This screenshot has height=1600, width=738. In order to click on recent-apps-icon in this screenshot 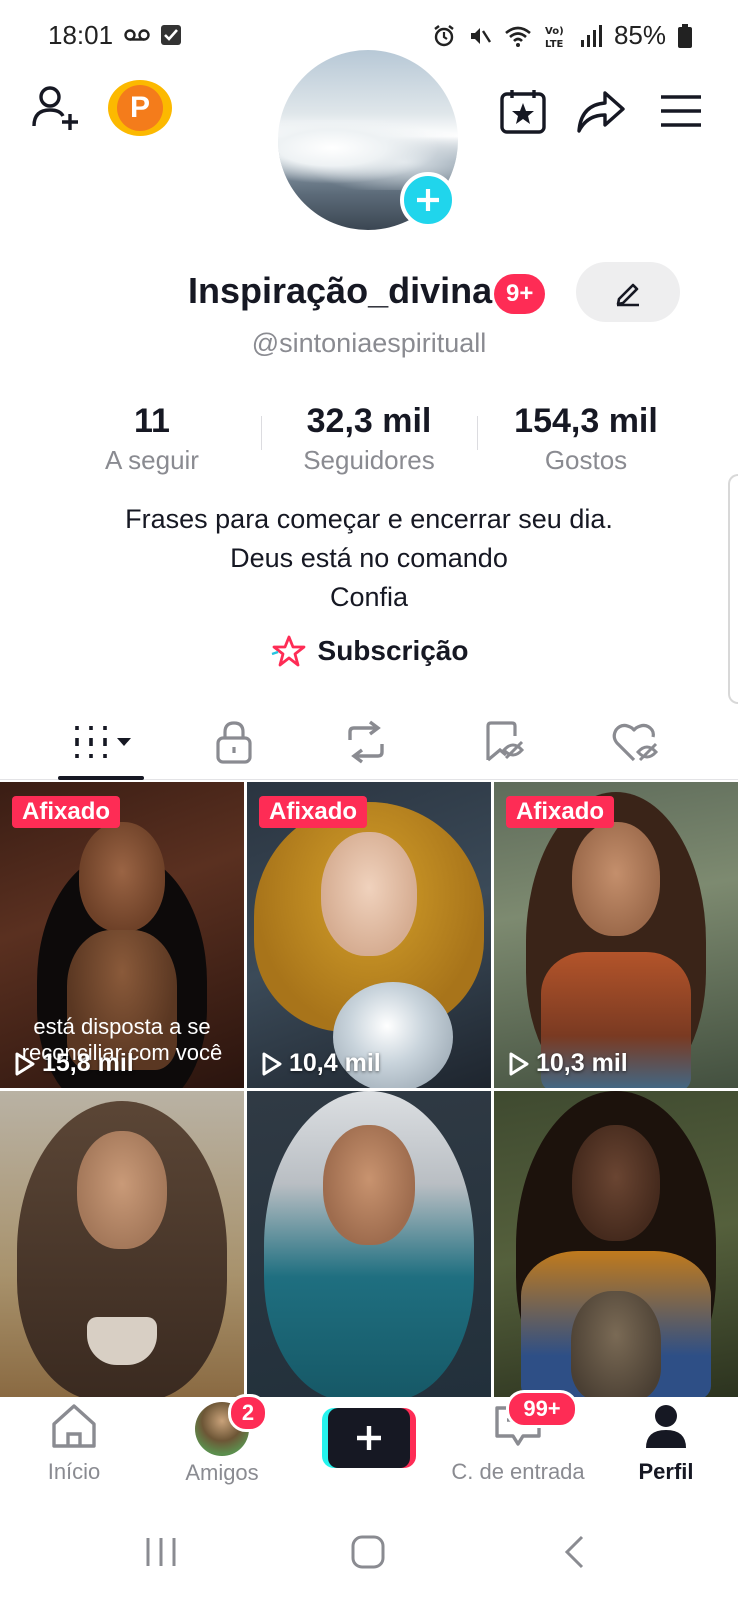, I will do `click(161, 1552)`.